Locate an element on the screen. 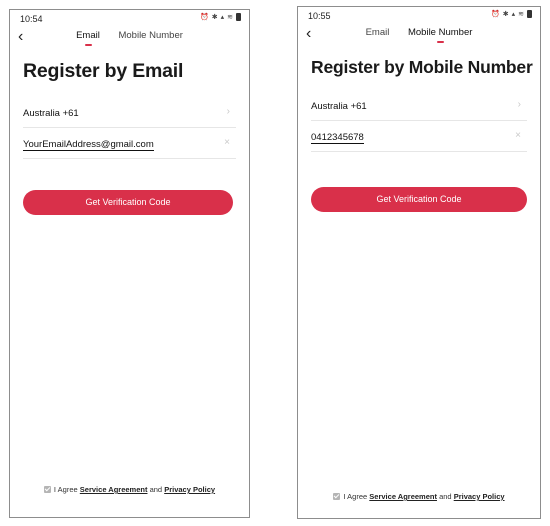 This screenshot has width=550, height=526. status-bar: 10:54 ⏰ ✱ ▴ ≋ is located at coordinates (129, 18).